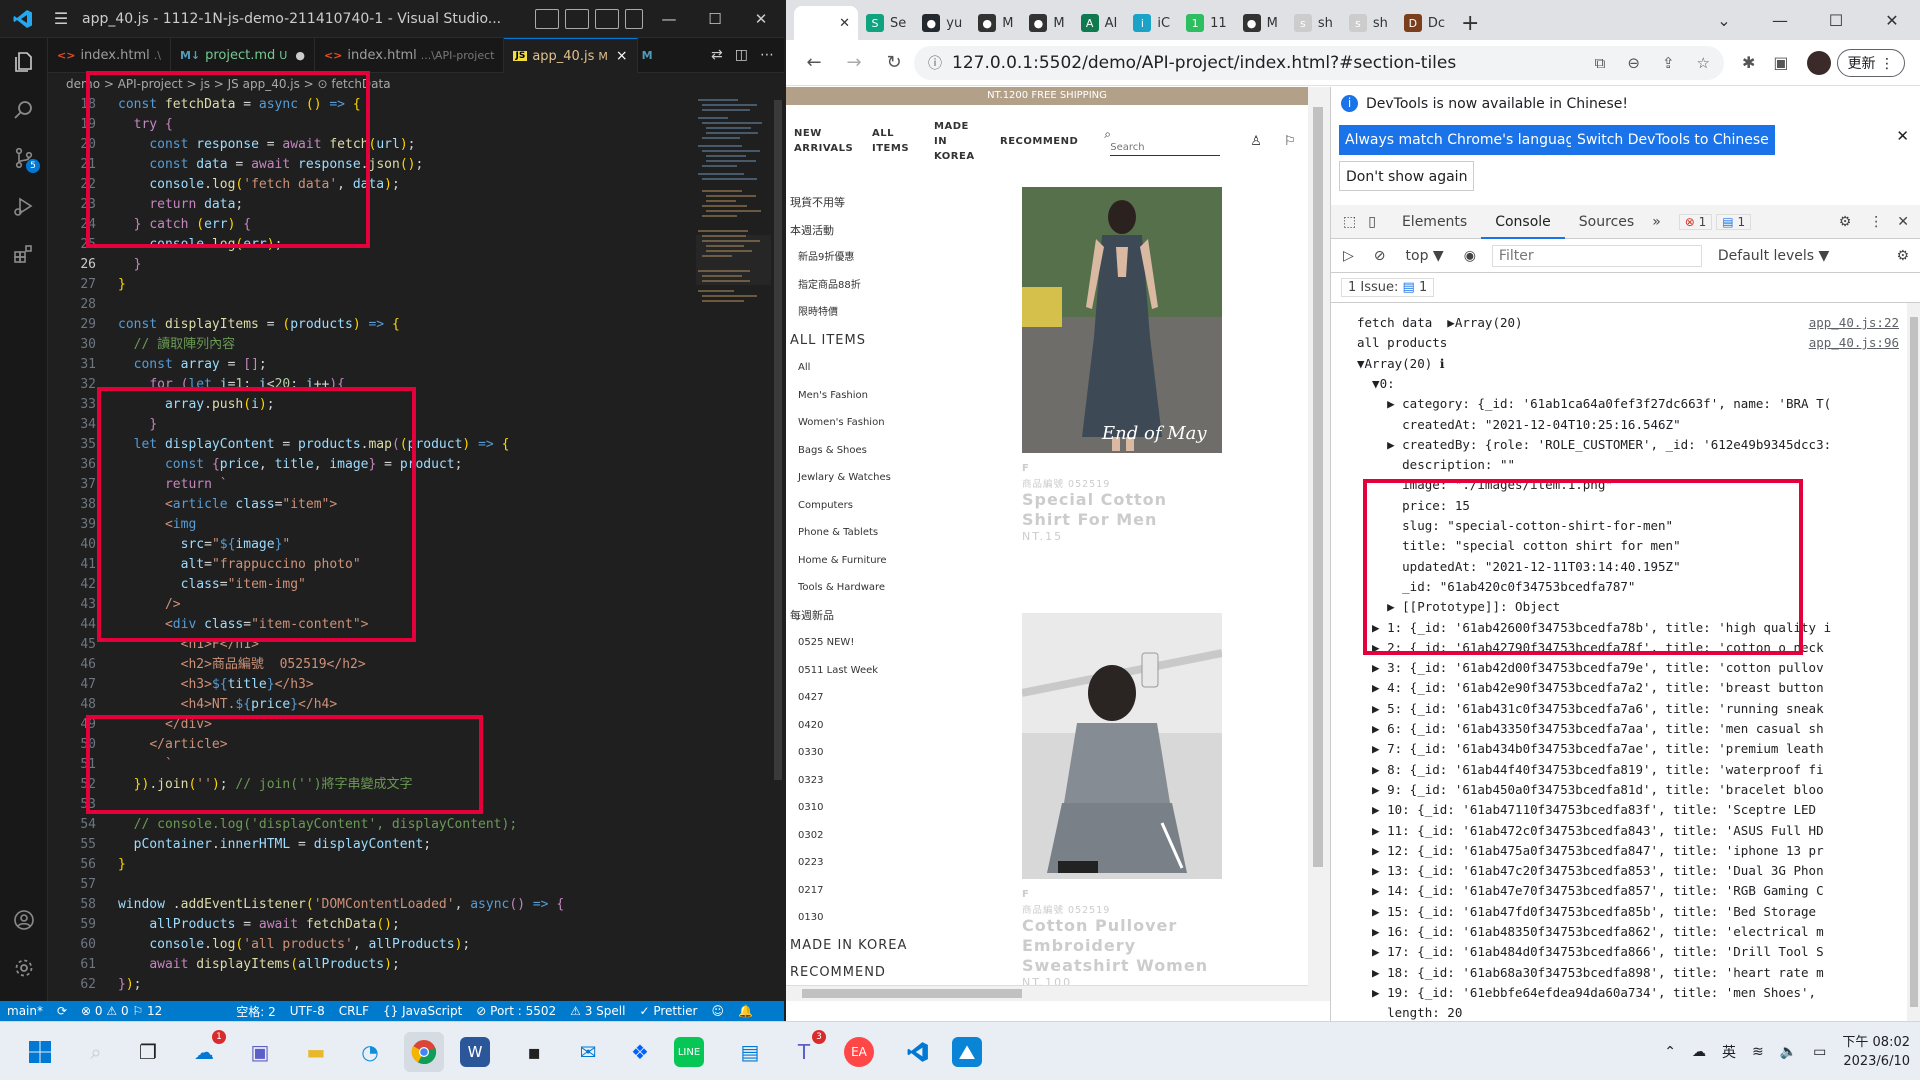 The width and height of the screenshot is (1920, 1080). I want to click on run-debug-icon, so click(24, 206).